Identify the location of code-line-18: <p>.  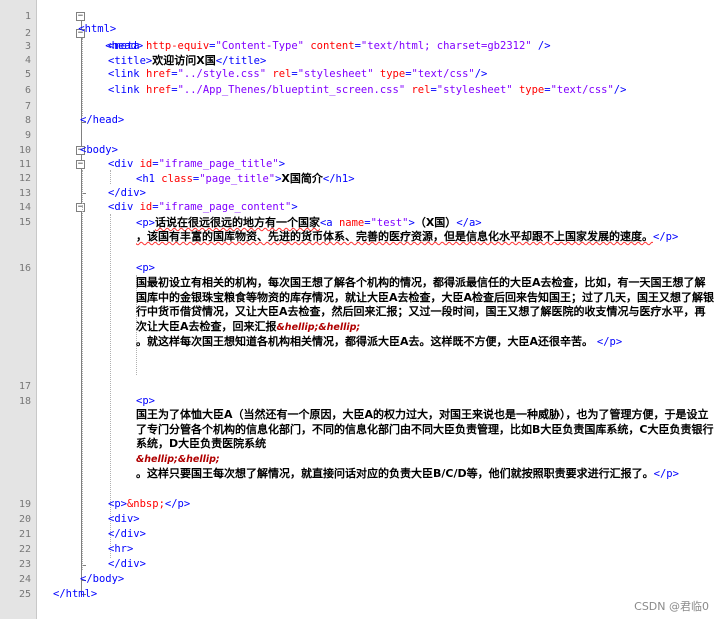
(145, 401).